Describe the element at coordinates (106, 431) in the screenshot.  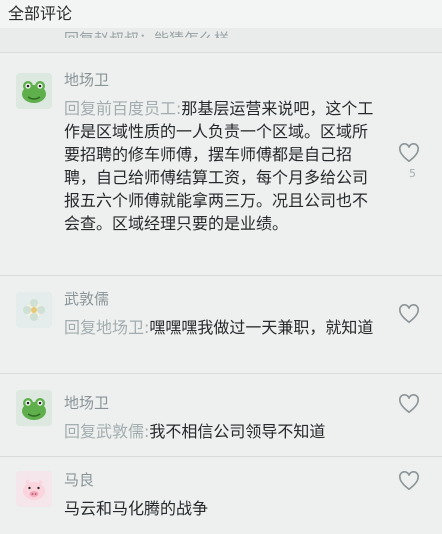
I see `reply-prefix: 回复武敦儒:` at that location.